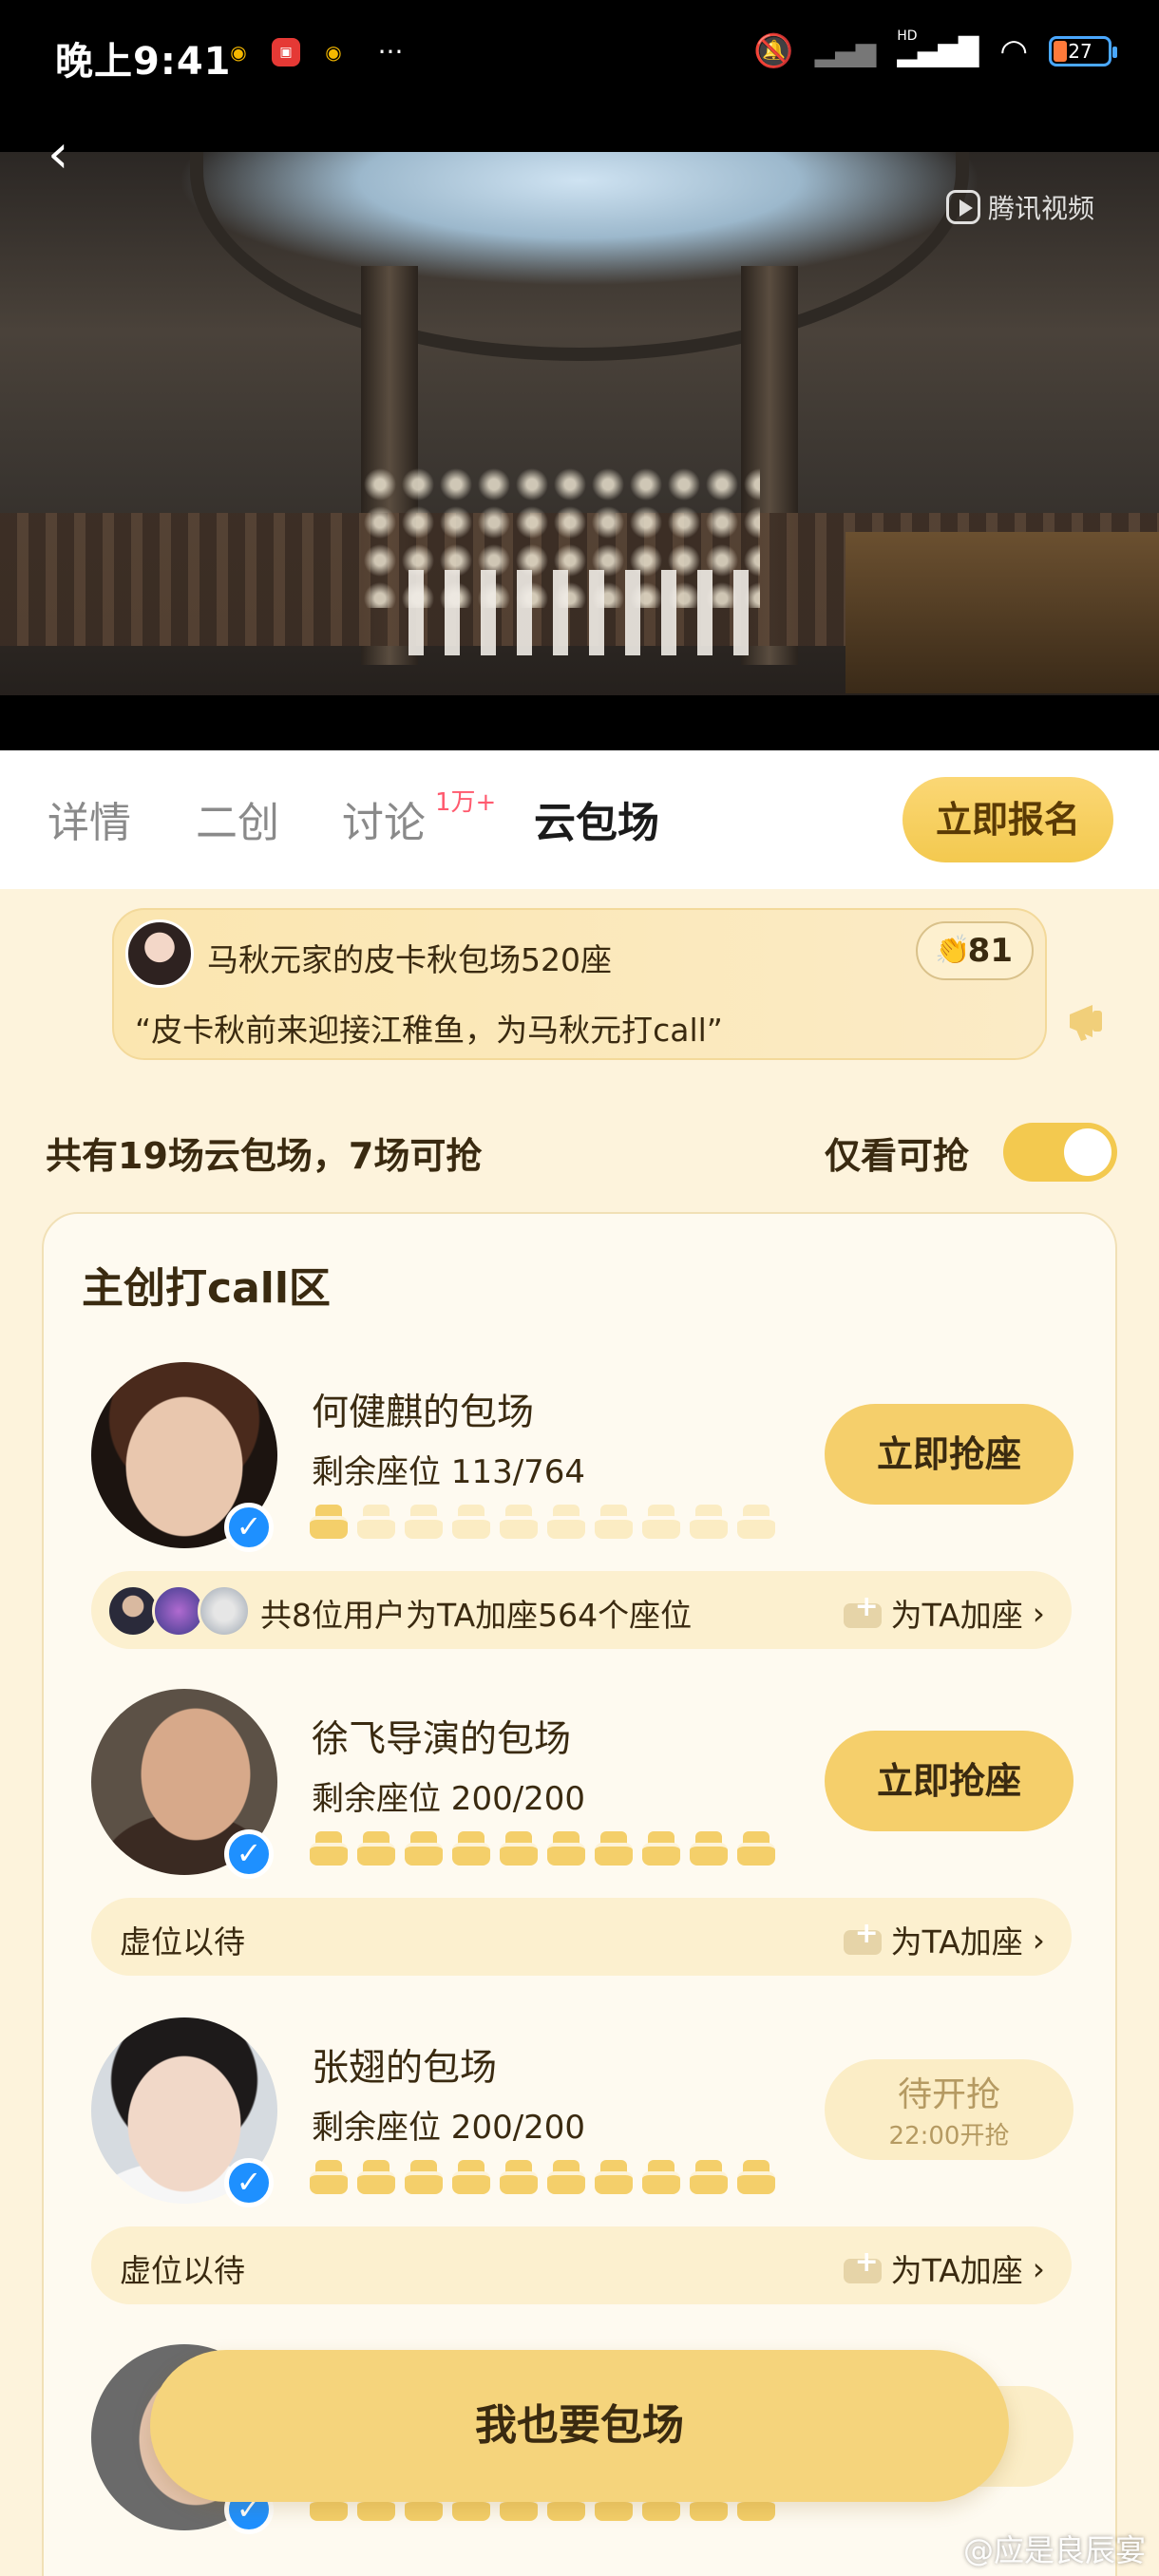  What do you see at coordinates (1013, 51) in the screenshot?
I see `wifi-icon: ◠` at bounding box center [1013, 51].